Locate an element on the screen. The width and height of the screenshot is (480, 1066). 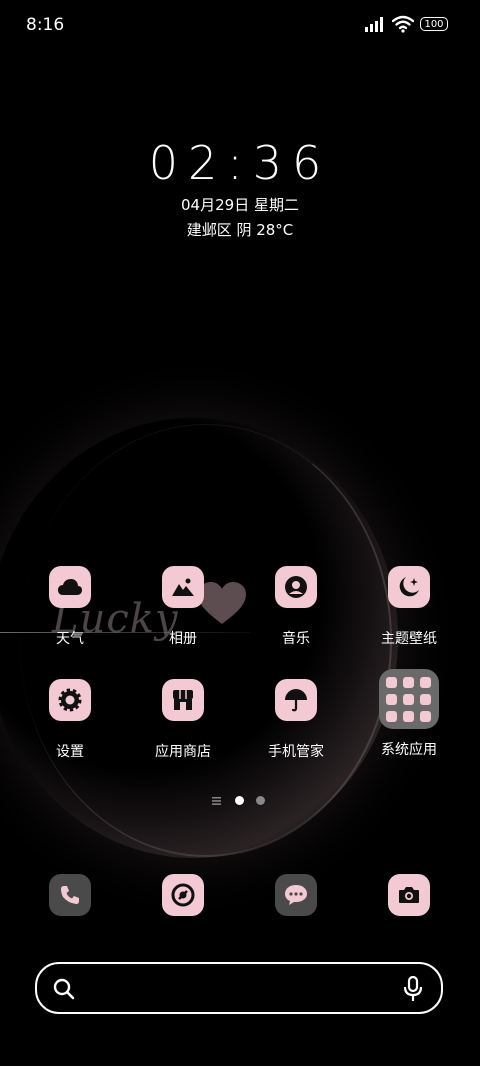
app-label: 主题壁纸 is located at coordinates (409, 639).